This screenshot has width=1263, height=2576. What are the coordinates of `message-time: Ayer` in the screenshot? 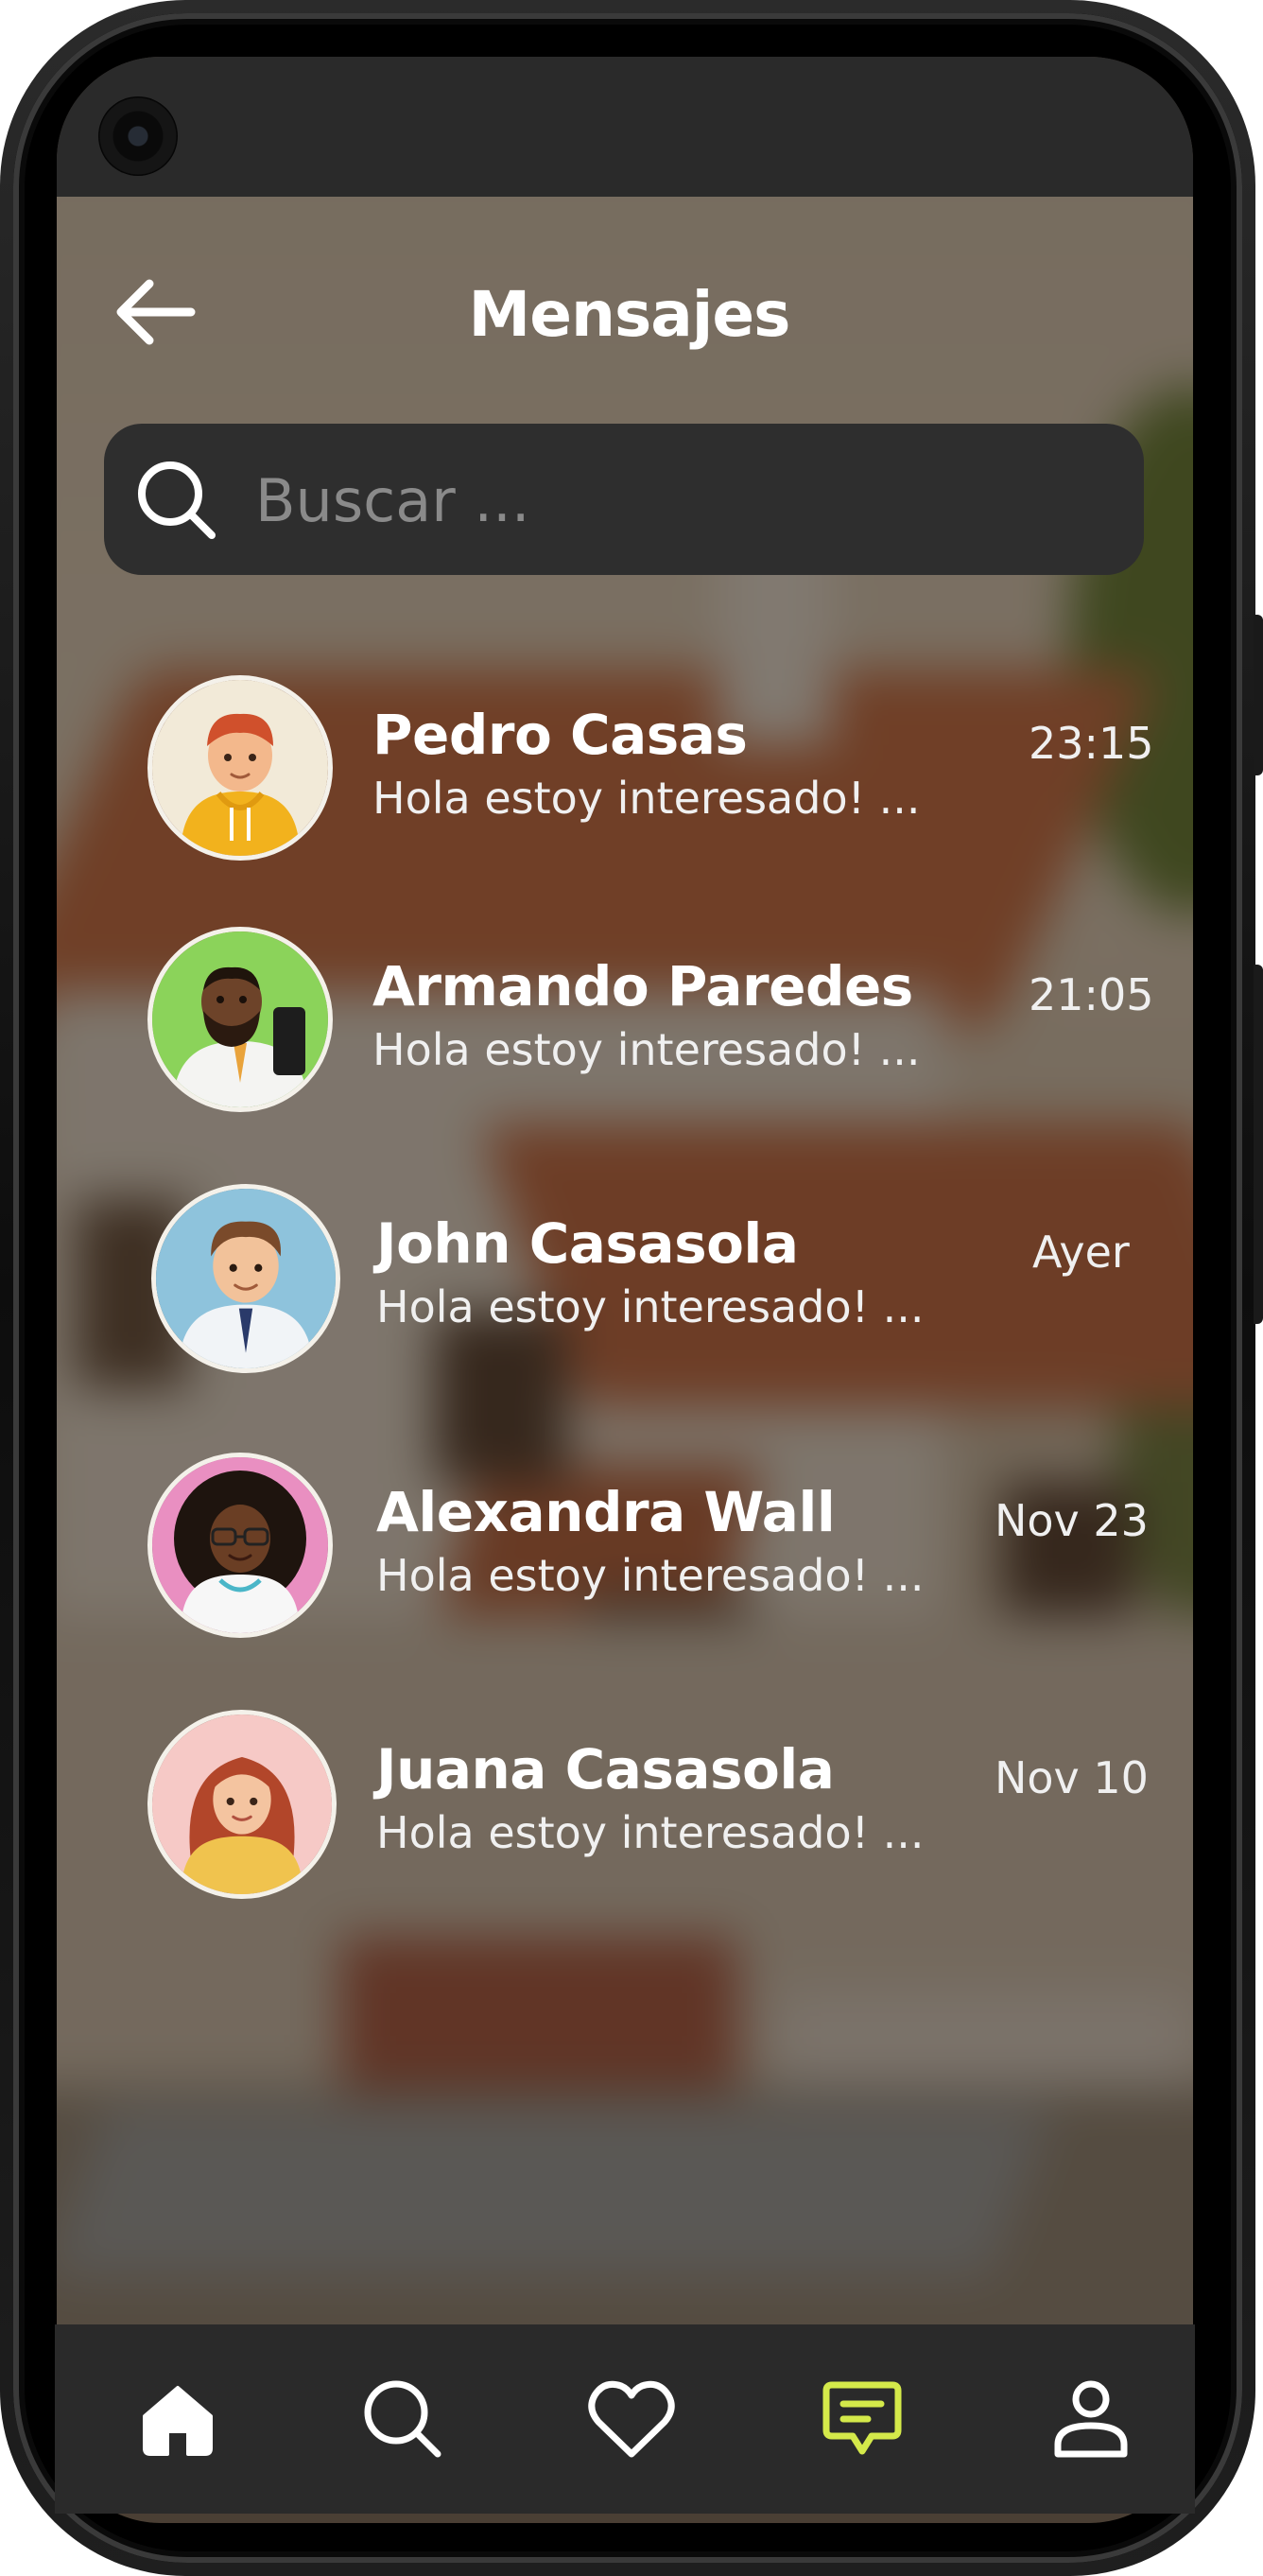 It's located at (1081, 1252).